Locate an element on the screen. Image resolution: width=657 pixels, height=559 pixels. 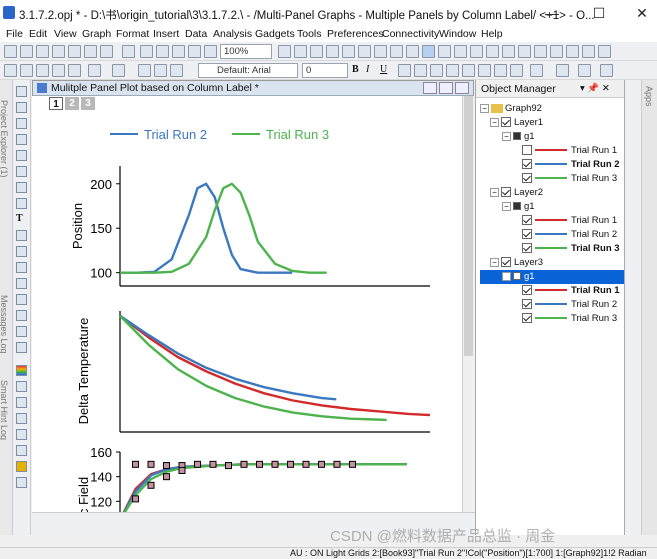
subscript-icon is located at coordinates (420, 70).